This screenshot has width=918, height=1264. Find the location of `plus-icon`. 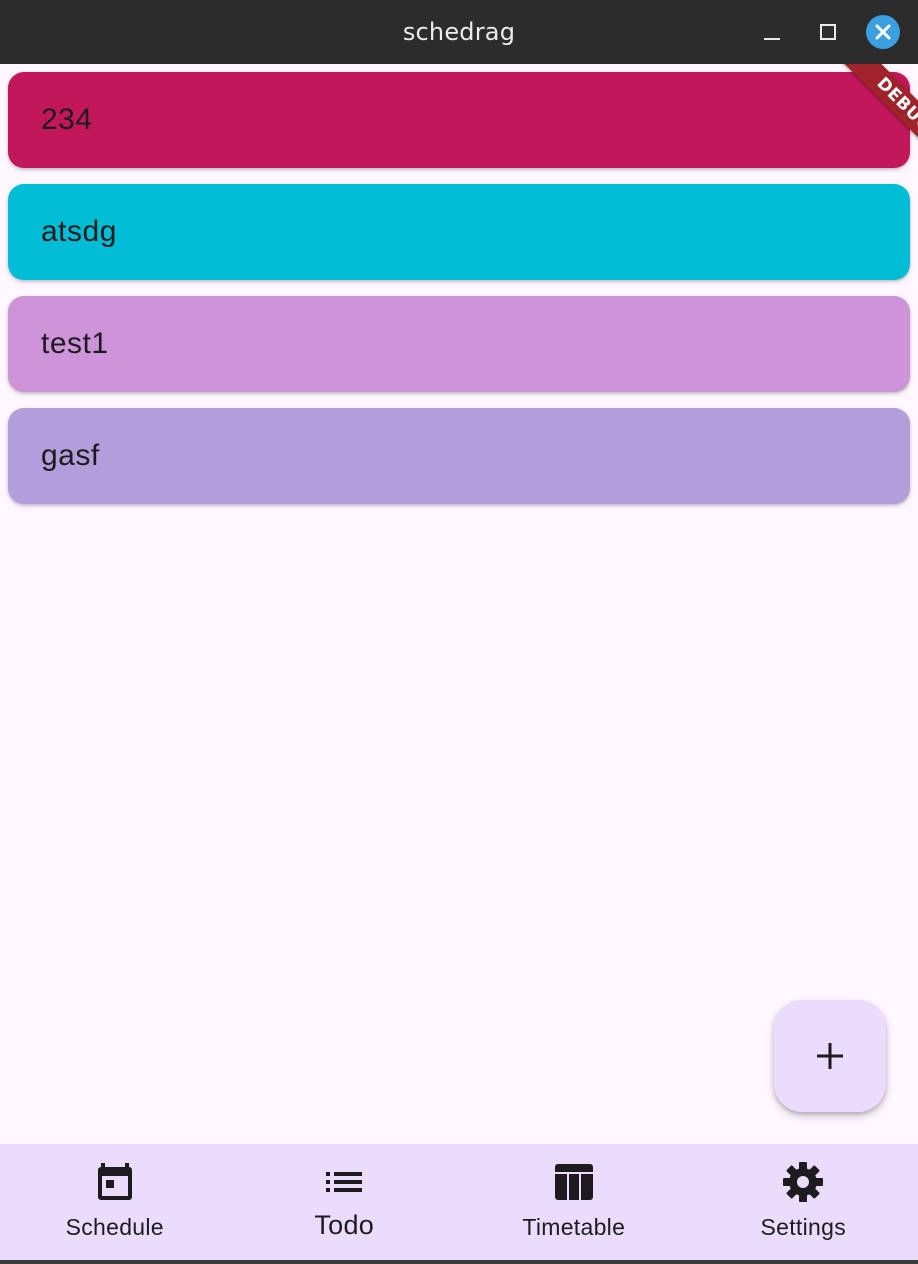

plus-icon is located at coordinates (830, 1056).